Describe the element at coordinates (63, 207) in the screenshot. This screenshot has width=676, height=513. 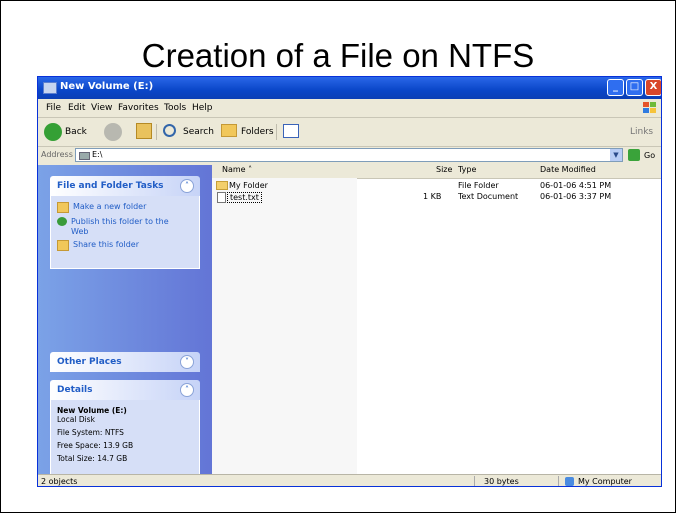
I see `new-folder-icon` at that location.